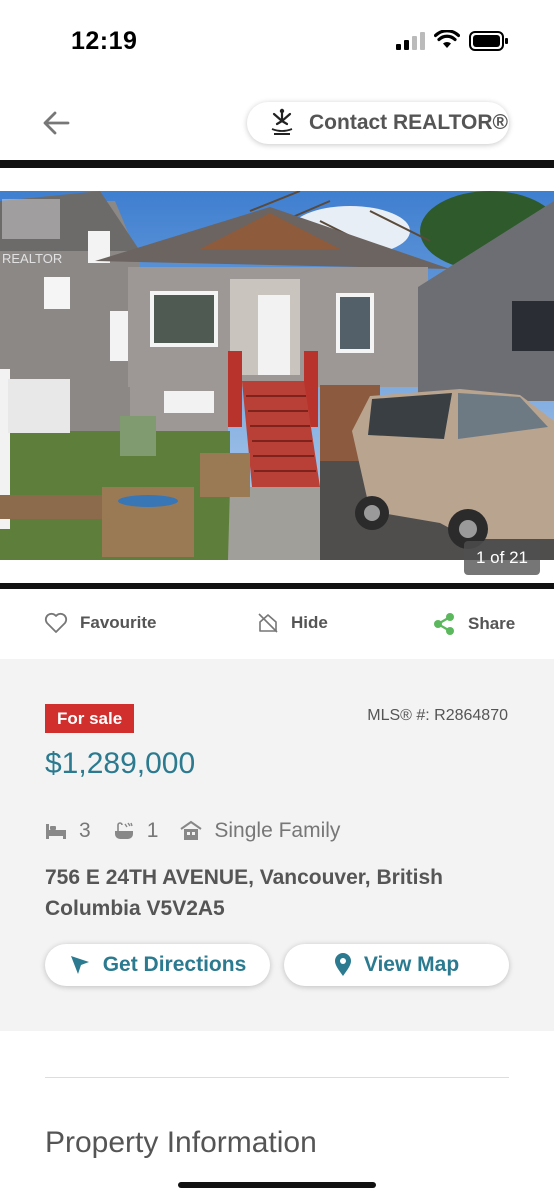 Image resolution: width=554 pixels, height=1200 pixels. I want to click on back-arrow-icon, so click(57, 123).